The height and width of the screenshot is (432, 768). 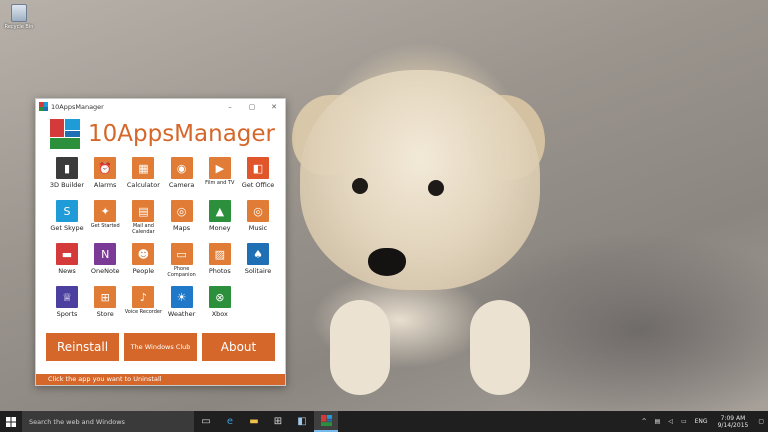 I want to click on app-tile-label: Film and TV, so click(x=220, y=183).